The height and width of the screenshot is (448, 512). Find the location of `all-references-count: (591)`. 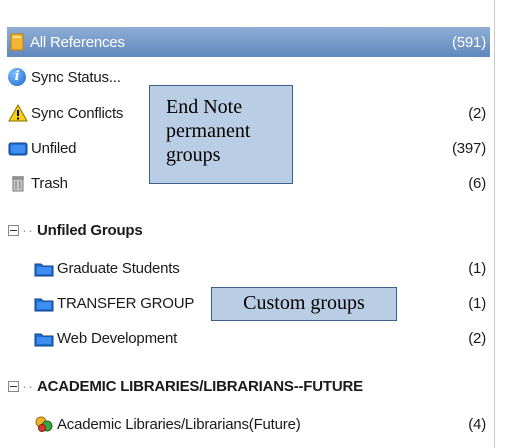

all-references-count: (591) is located at coordinates (468, 42).